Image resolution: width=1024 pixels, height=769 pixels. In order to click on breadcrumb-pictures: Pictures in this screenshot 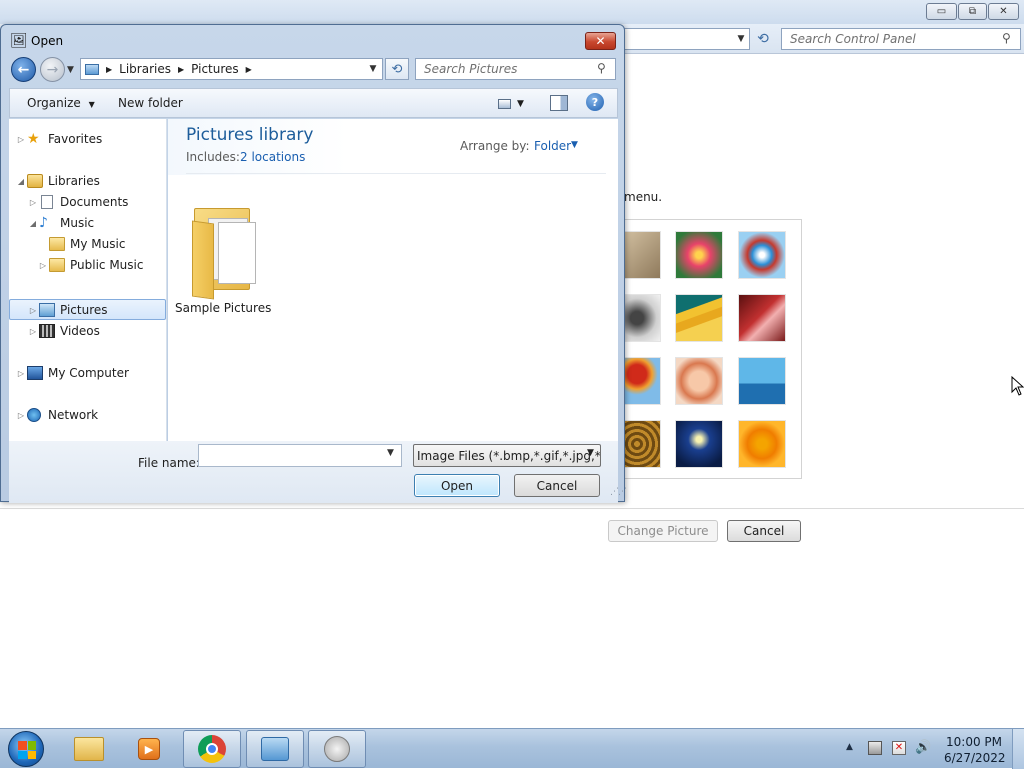, I will do `click(215, 69)`.